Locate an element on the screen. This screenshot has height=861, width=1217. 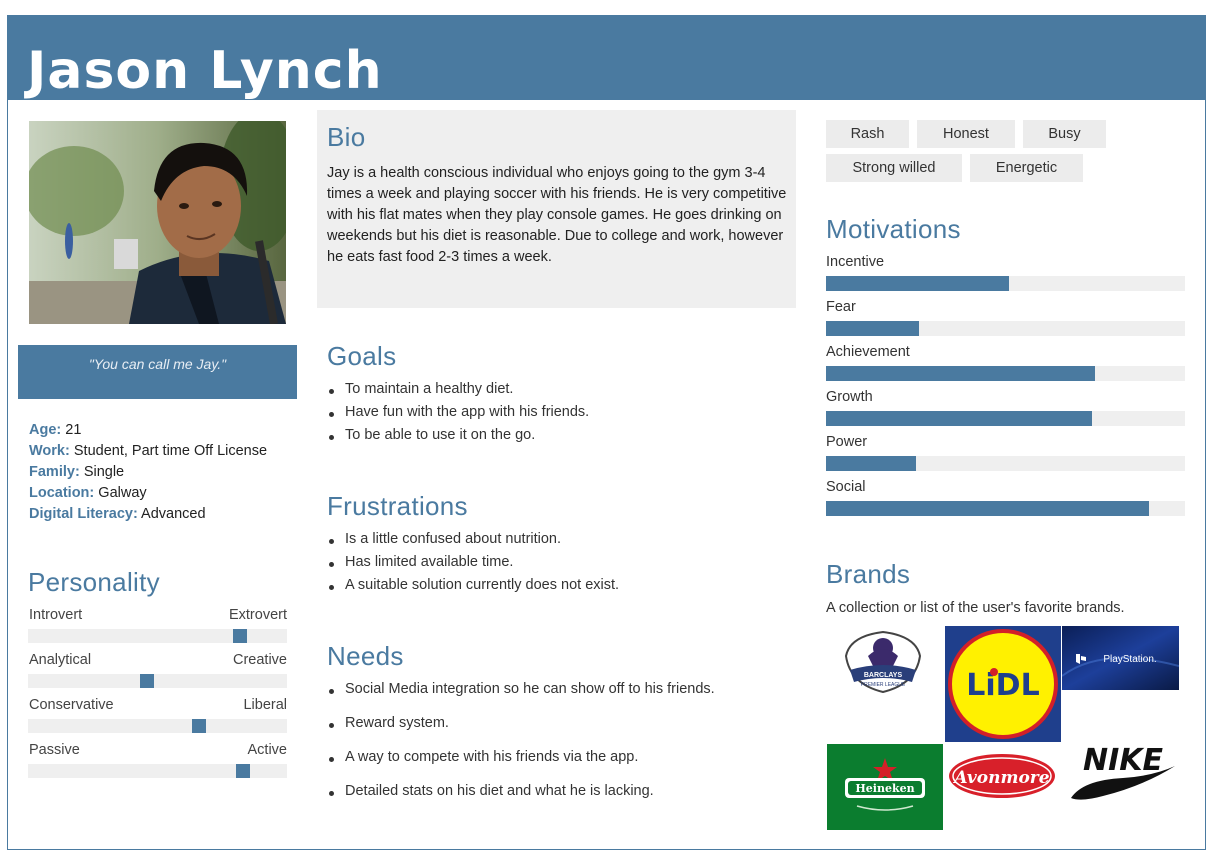
motivations-heading: Motivations is located at coordinates (893, 229).